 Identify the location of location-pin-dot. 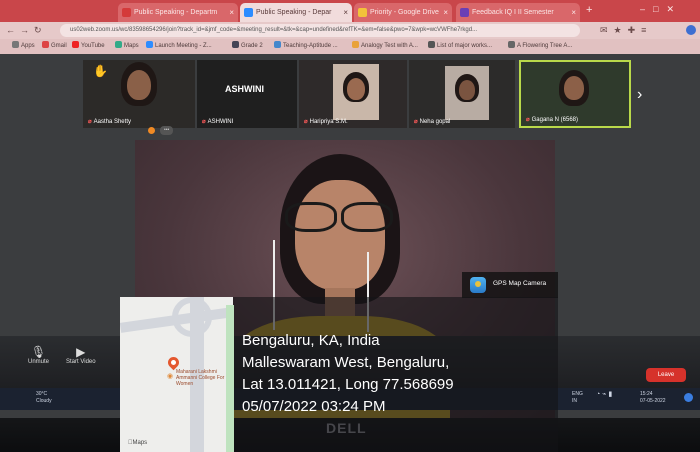
(173, 362).